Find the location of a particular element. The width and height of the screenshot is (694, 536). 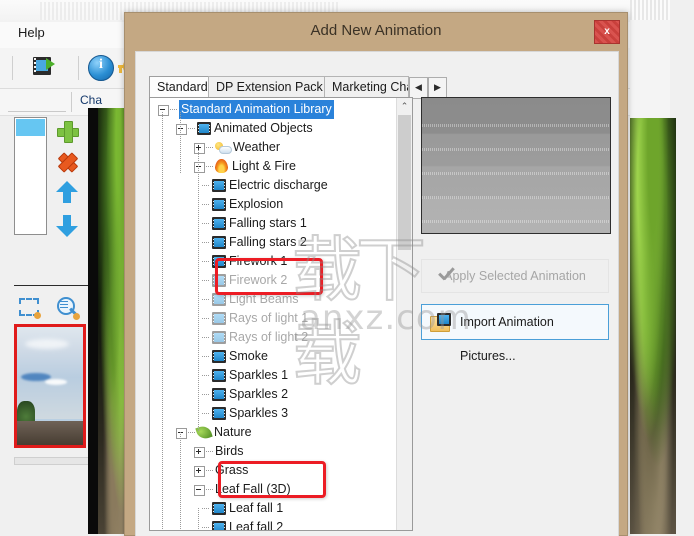

move-down-button is located at coordinates (67, 225).